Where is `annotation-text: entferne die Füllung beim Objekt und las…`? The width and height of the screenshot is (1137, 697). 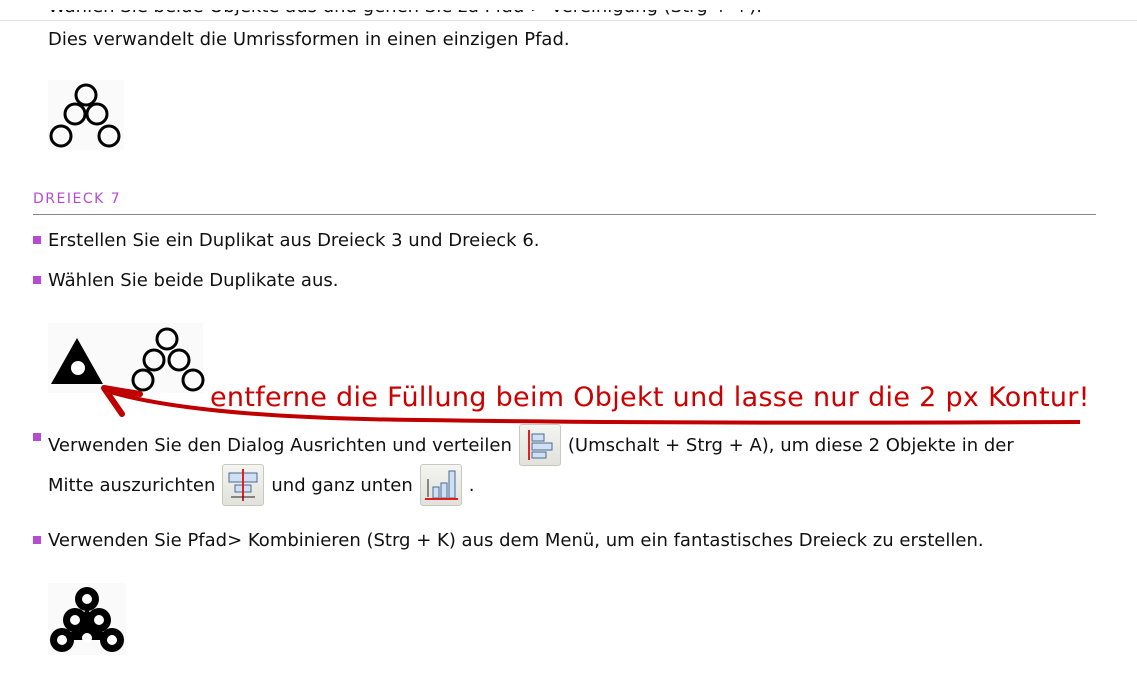 annotation-text: entferne die Füllung beim Objekt und las… is located at coordinates (650, 397).